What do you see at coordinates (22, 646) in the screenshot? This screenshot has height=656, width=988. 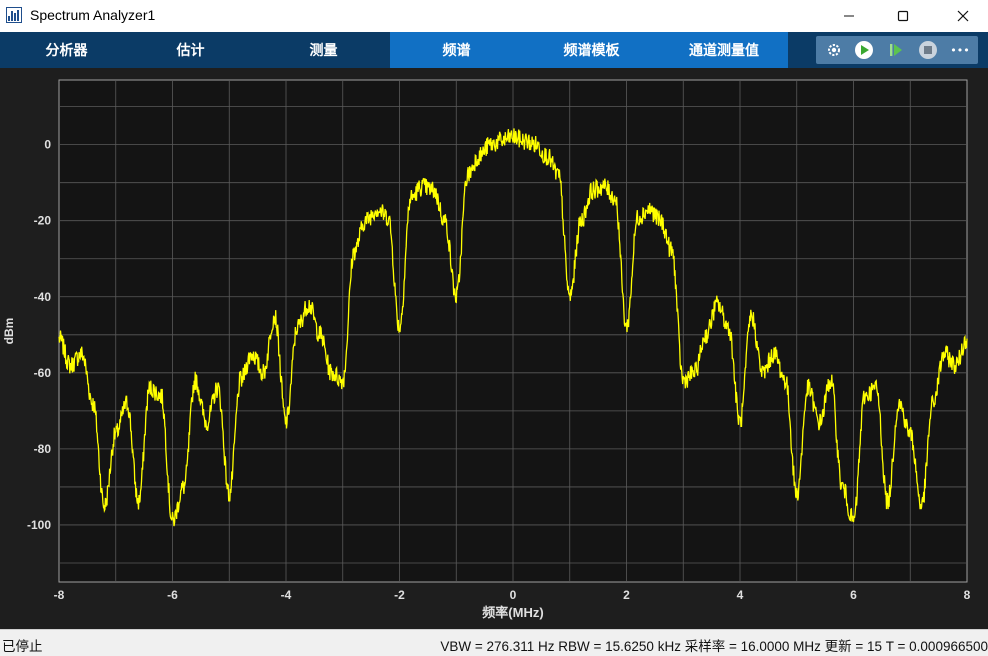 I see `run-status: 已停止` at bounding box center [22, 646].